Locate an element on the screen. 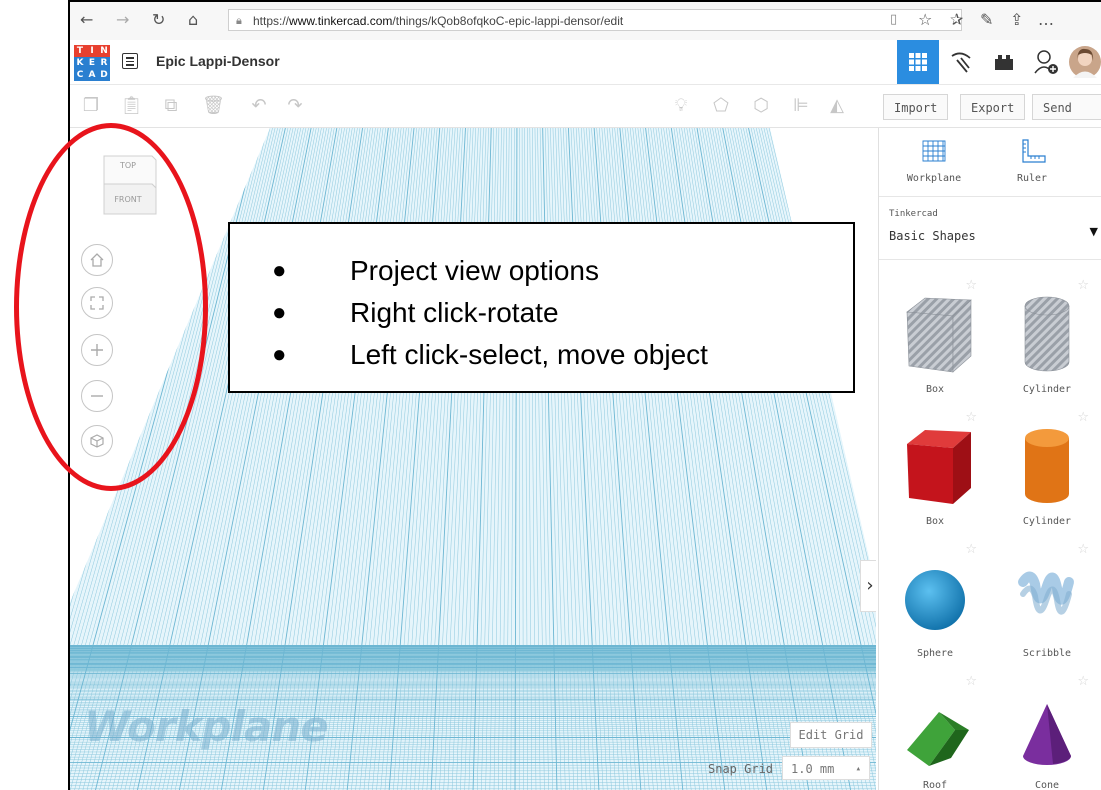 The width and height of the screenshot is (1101, 790). sphere-icon is located at coordinates (935, 600).